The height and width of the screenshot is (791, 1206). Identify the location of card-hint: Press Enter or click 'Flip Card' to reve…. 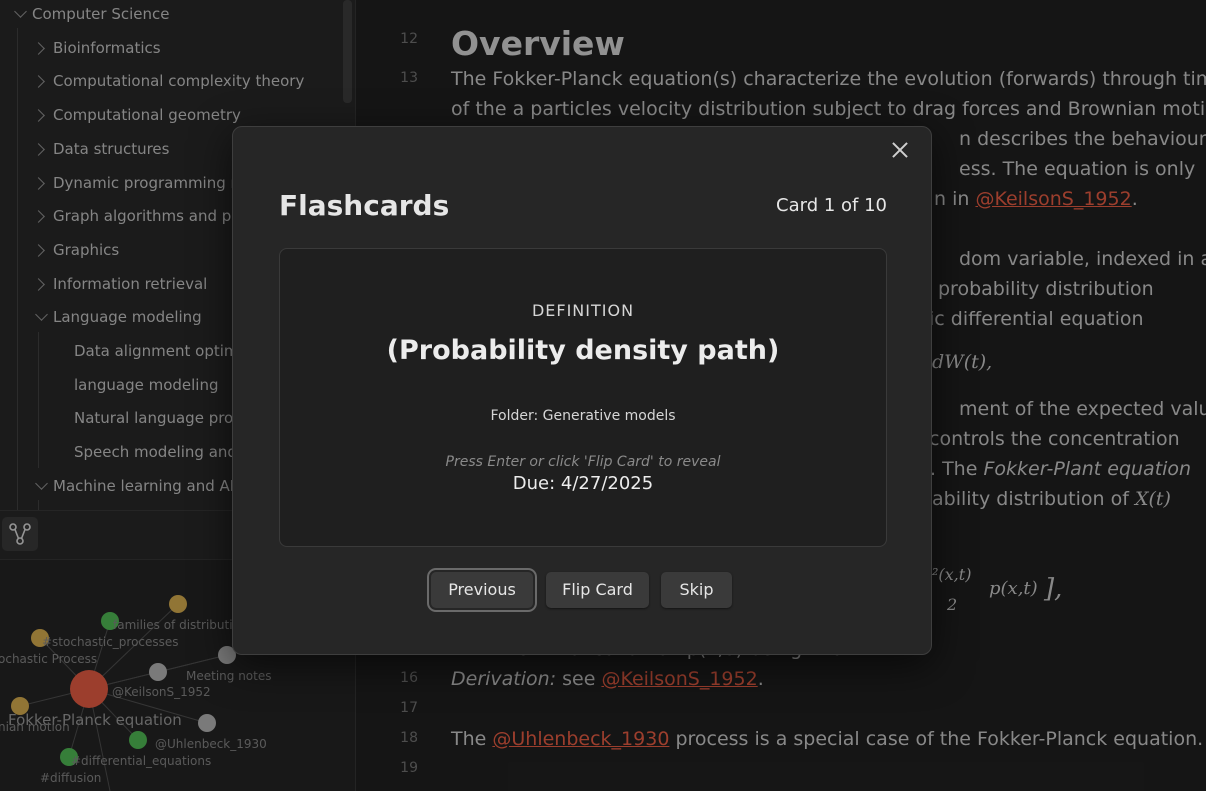
(583, 462).